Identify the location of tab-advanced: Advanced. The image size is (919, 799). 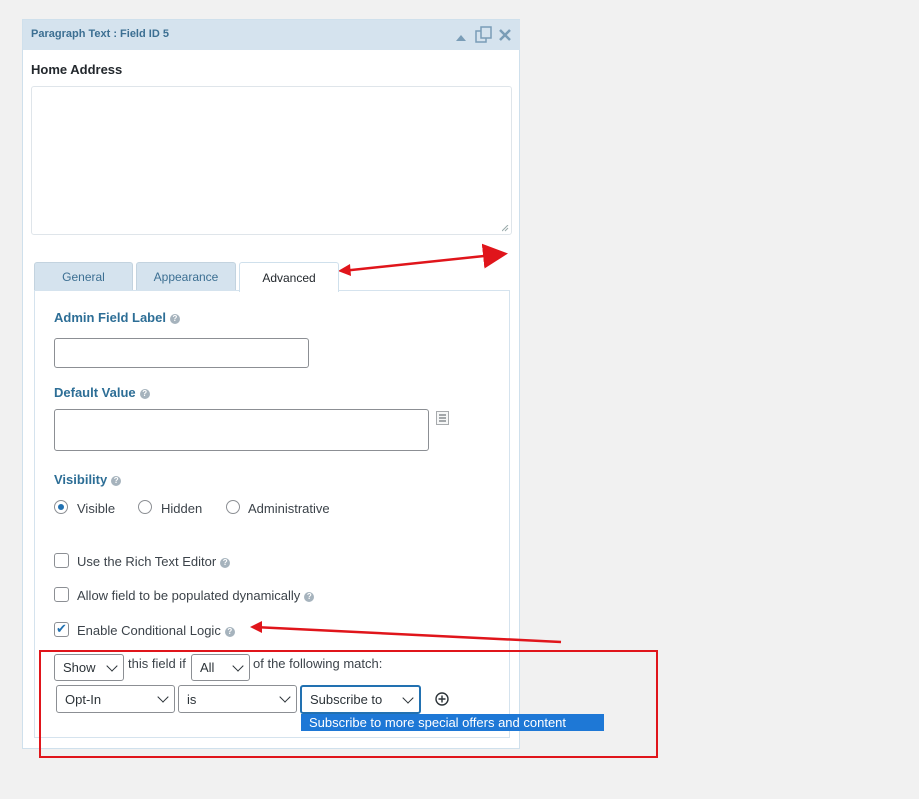
(289, 277).